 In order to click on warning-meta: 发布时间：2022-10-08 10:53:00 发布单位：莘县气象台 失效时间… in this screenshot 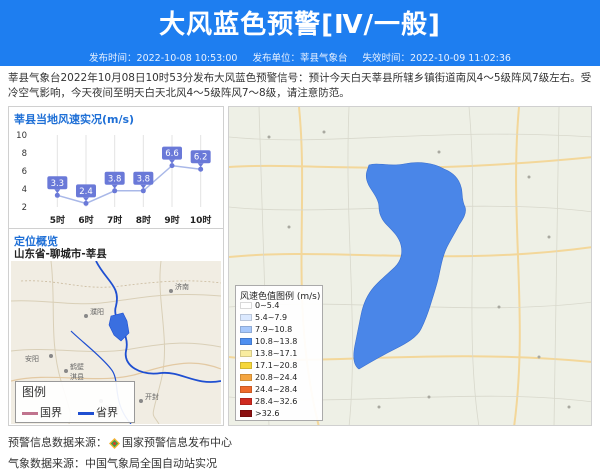, I will do `click(300, 58)`.